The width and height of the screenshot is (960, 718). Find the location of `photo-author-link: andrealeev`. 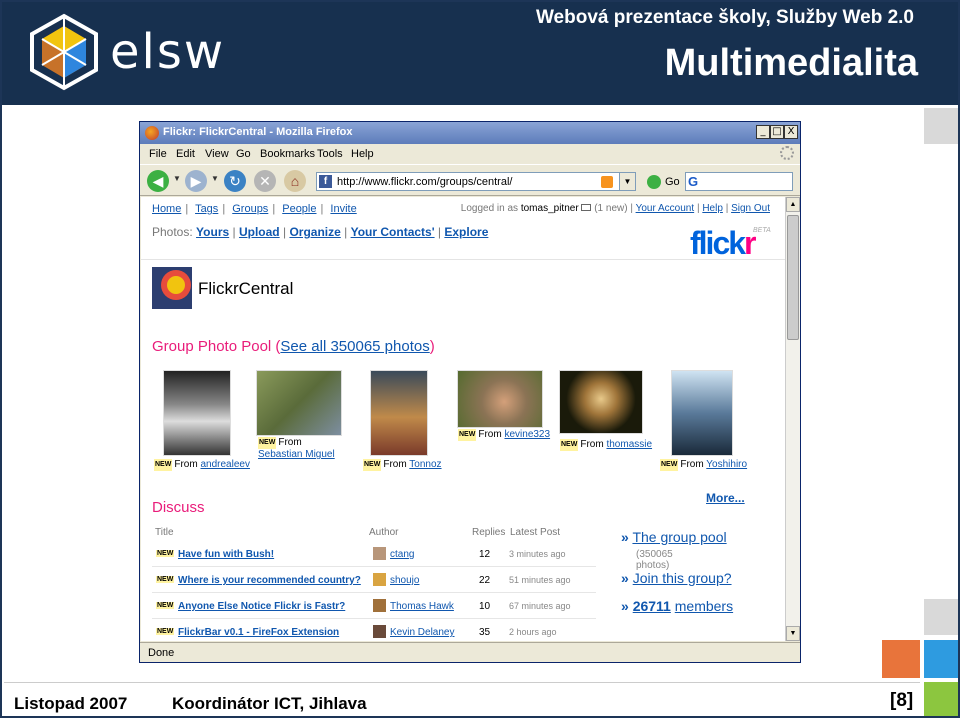

photo-author-link: andrealeev is located at coordinates (224, 464).